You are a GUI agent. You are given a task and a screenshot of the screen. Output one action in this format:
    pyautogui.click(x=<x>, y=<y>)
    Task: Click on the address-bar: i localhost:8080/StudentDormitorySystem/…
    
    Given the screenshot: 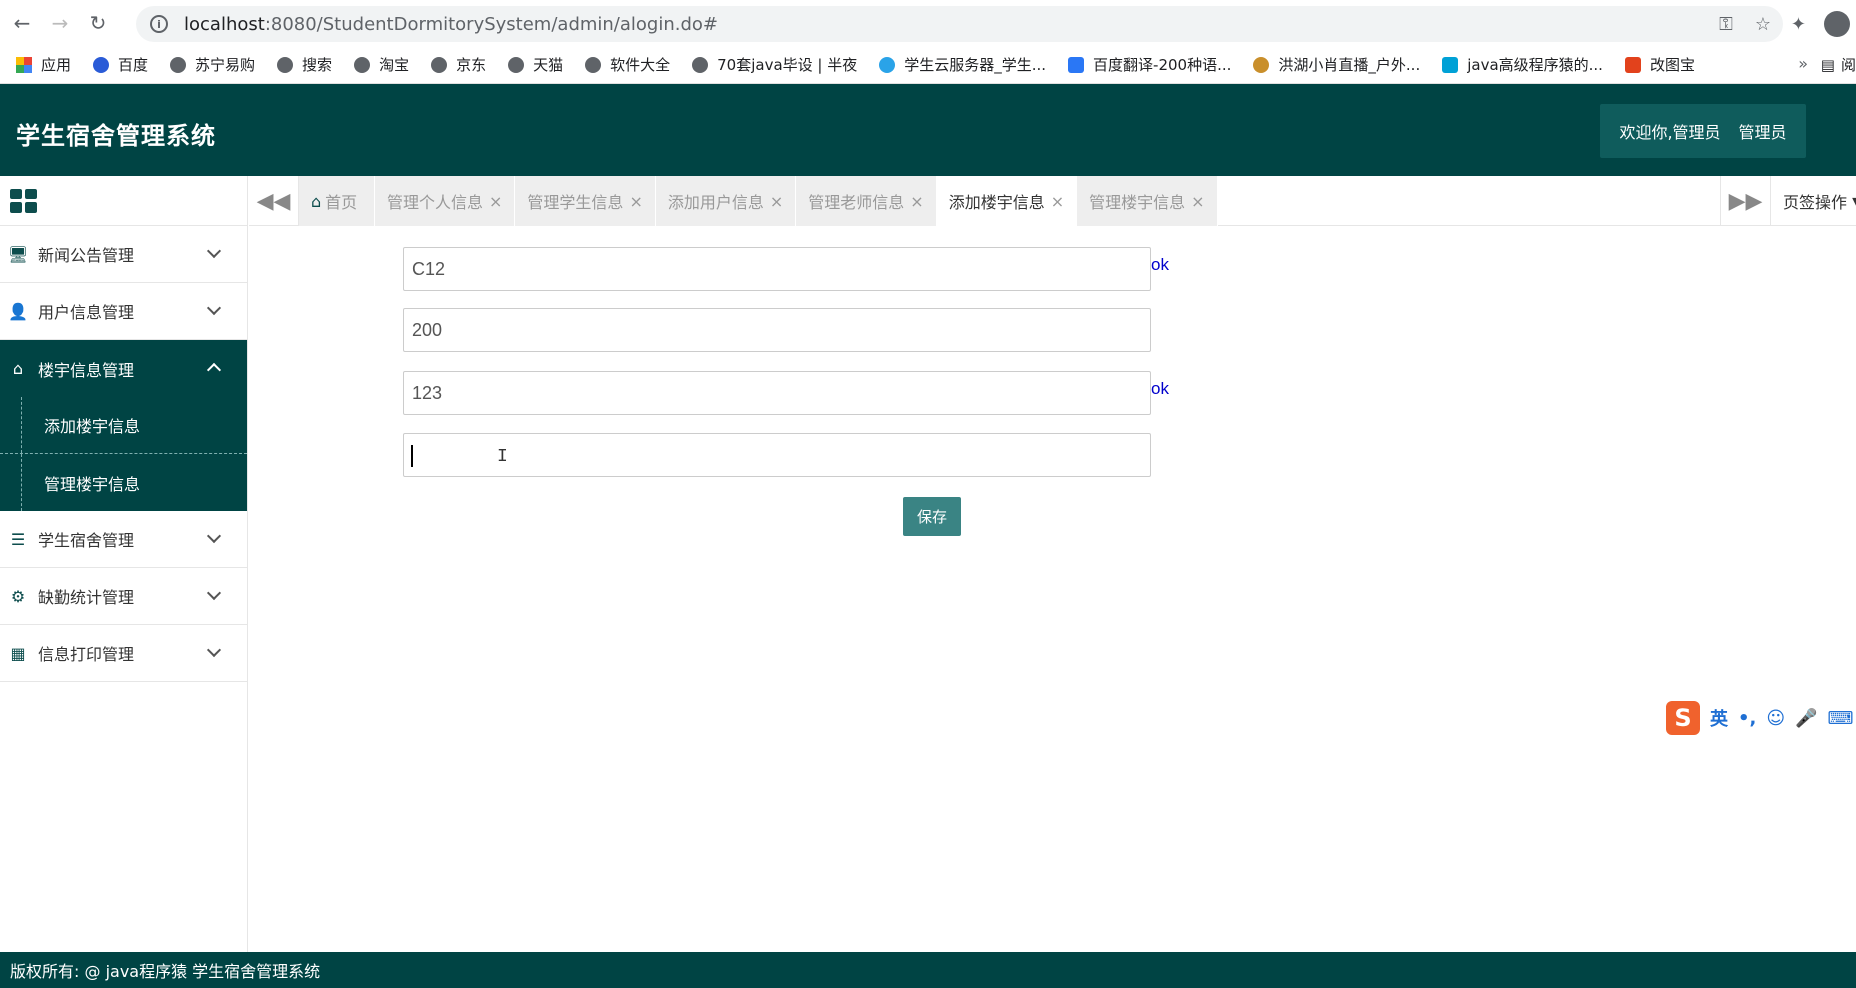 What is the action you would take?
    pyautogui.click(x=959, y=24)
    